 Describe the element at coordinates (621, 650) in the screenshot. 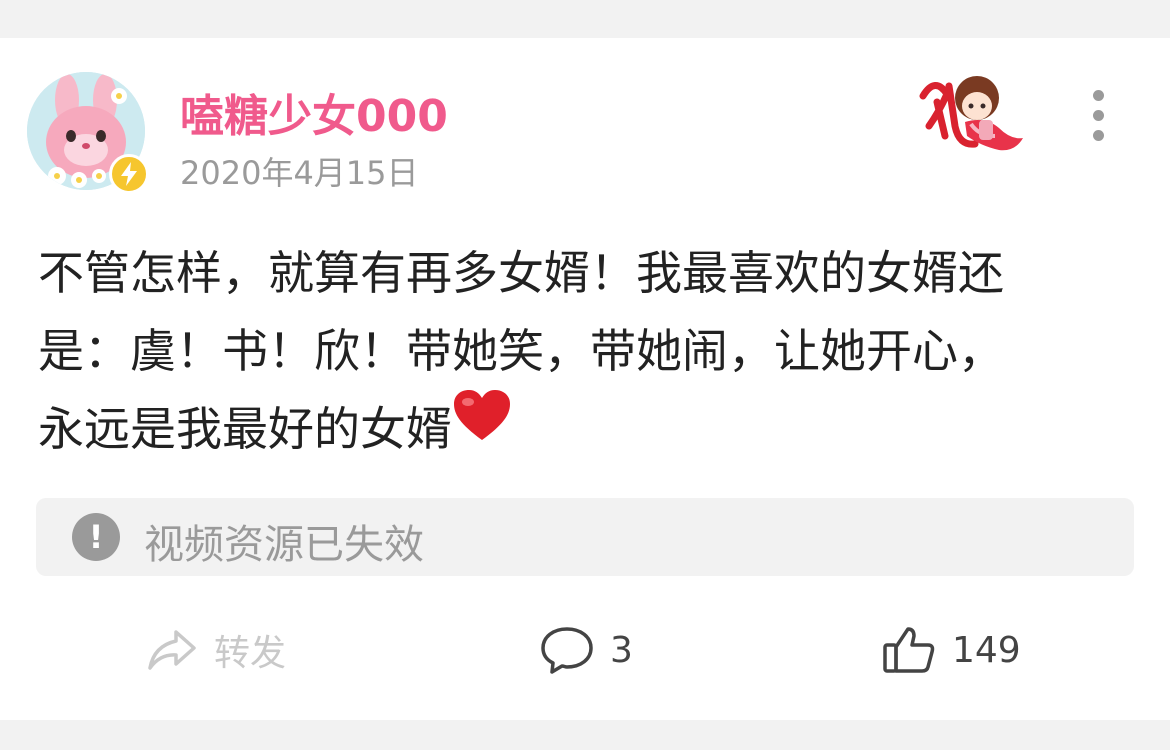

I see `comment-count: 3` at that location.